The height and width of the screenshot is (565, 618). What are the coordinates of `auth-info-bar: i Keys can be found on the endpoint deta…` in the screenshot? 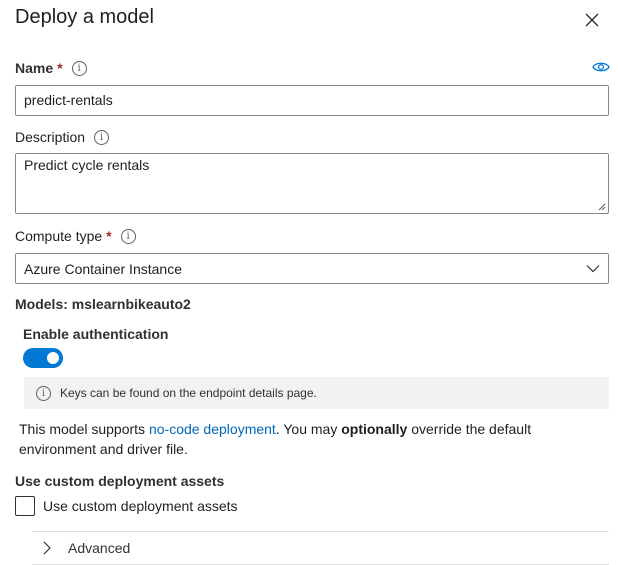 It's located at (316, 393).